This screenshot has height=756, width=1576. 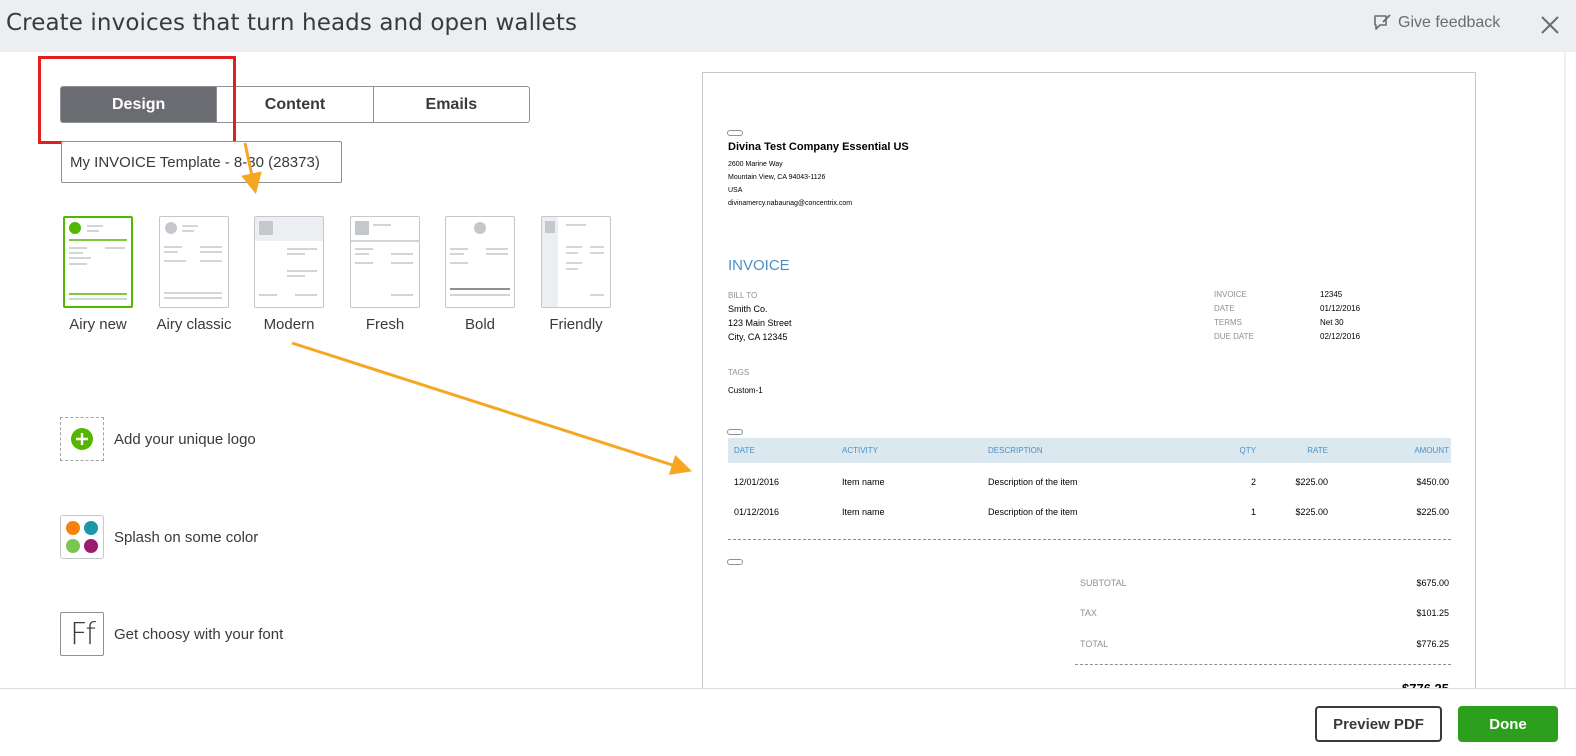 I want to click on friendly-thumbnail, so click(x=576, y=262).